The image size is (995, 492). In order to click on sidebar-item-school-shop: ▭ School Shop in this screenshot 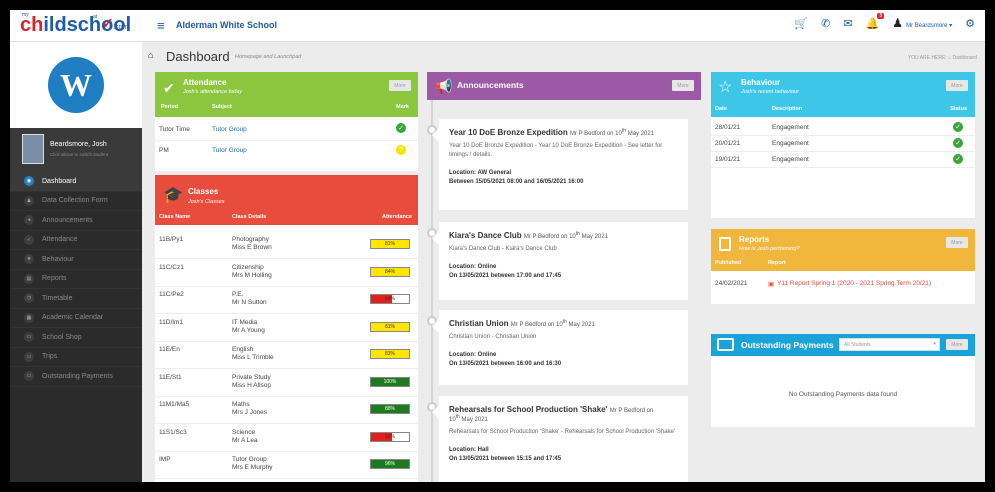, I will do `click(76, 338)`.